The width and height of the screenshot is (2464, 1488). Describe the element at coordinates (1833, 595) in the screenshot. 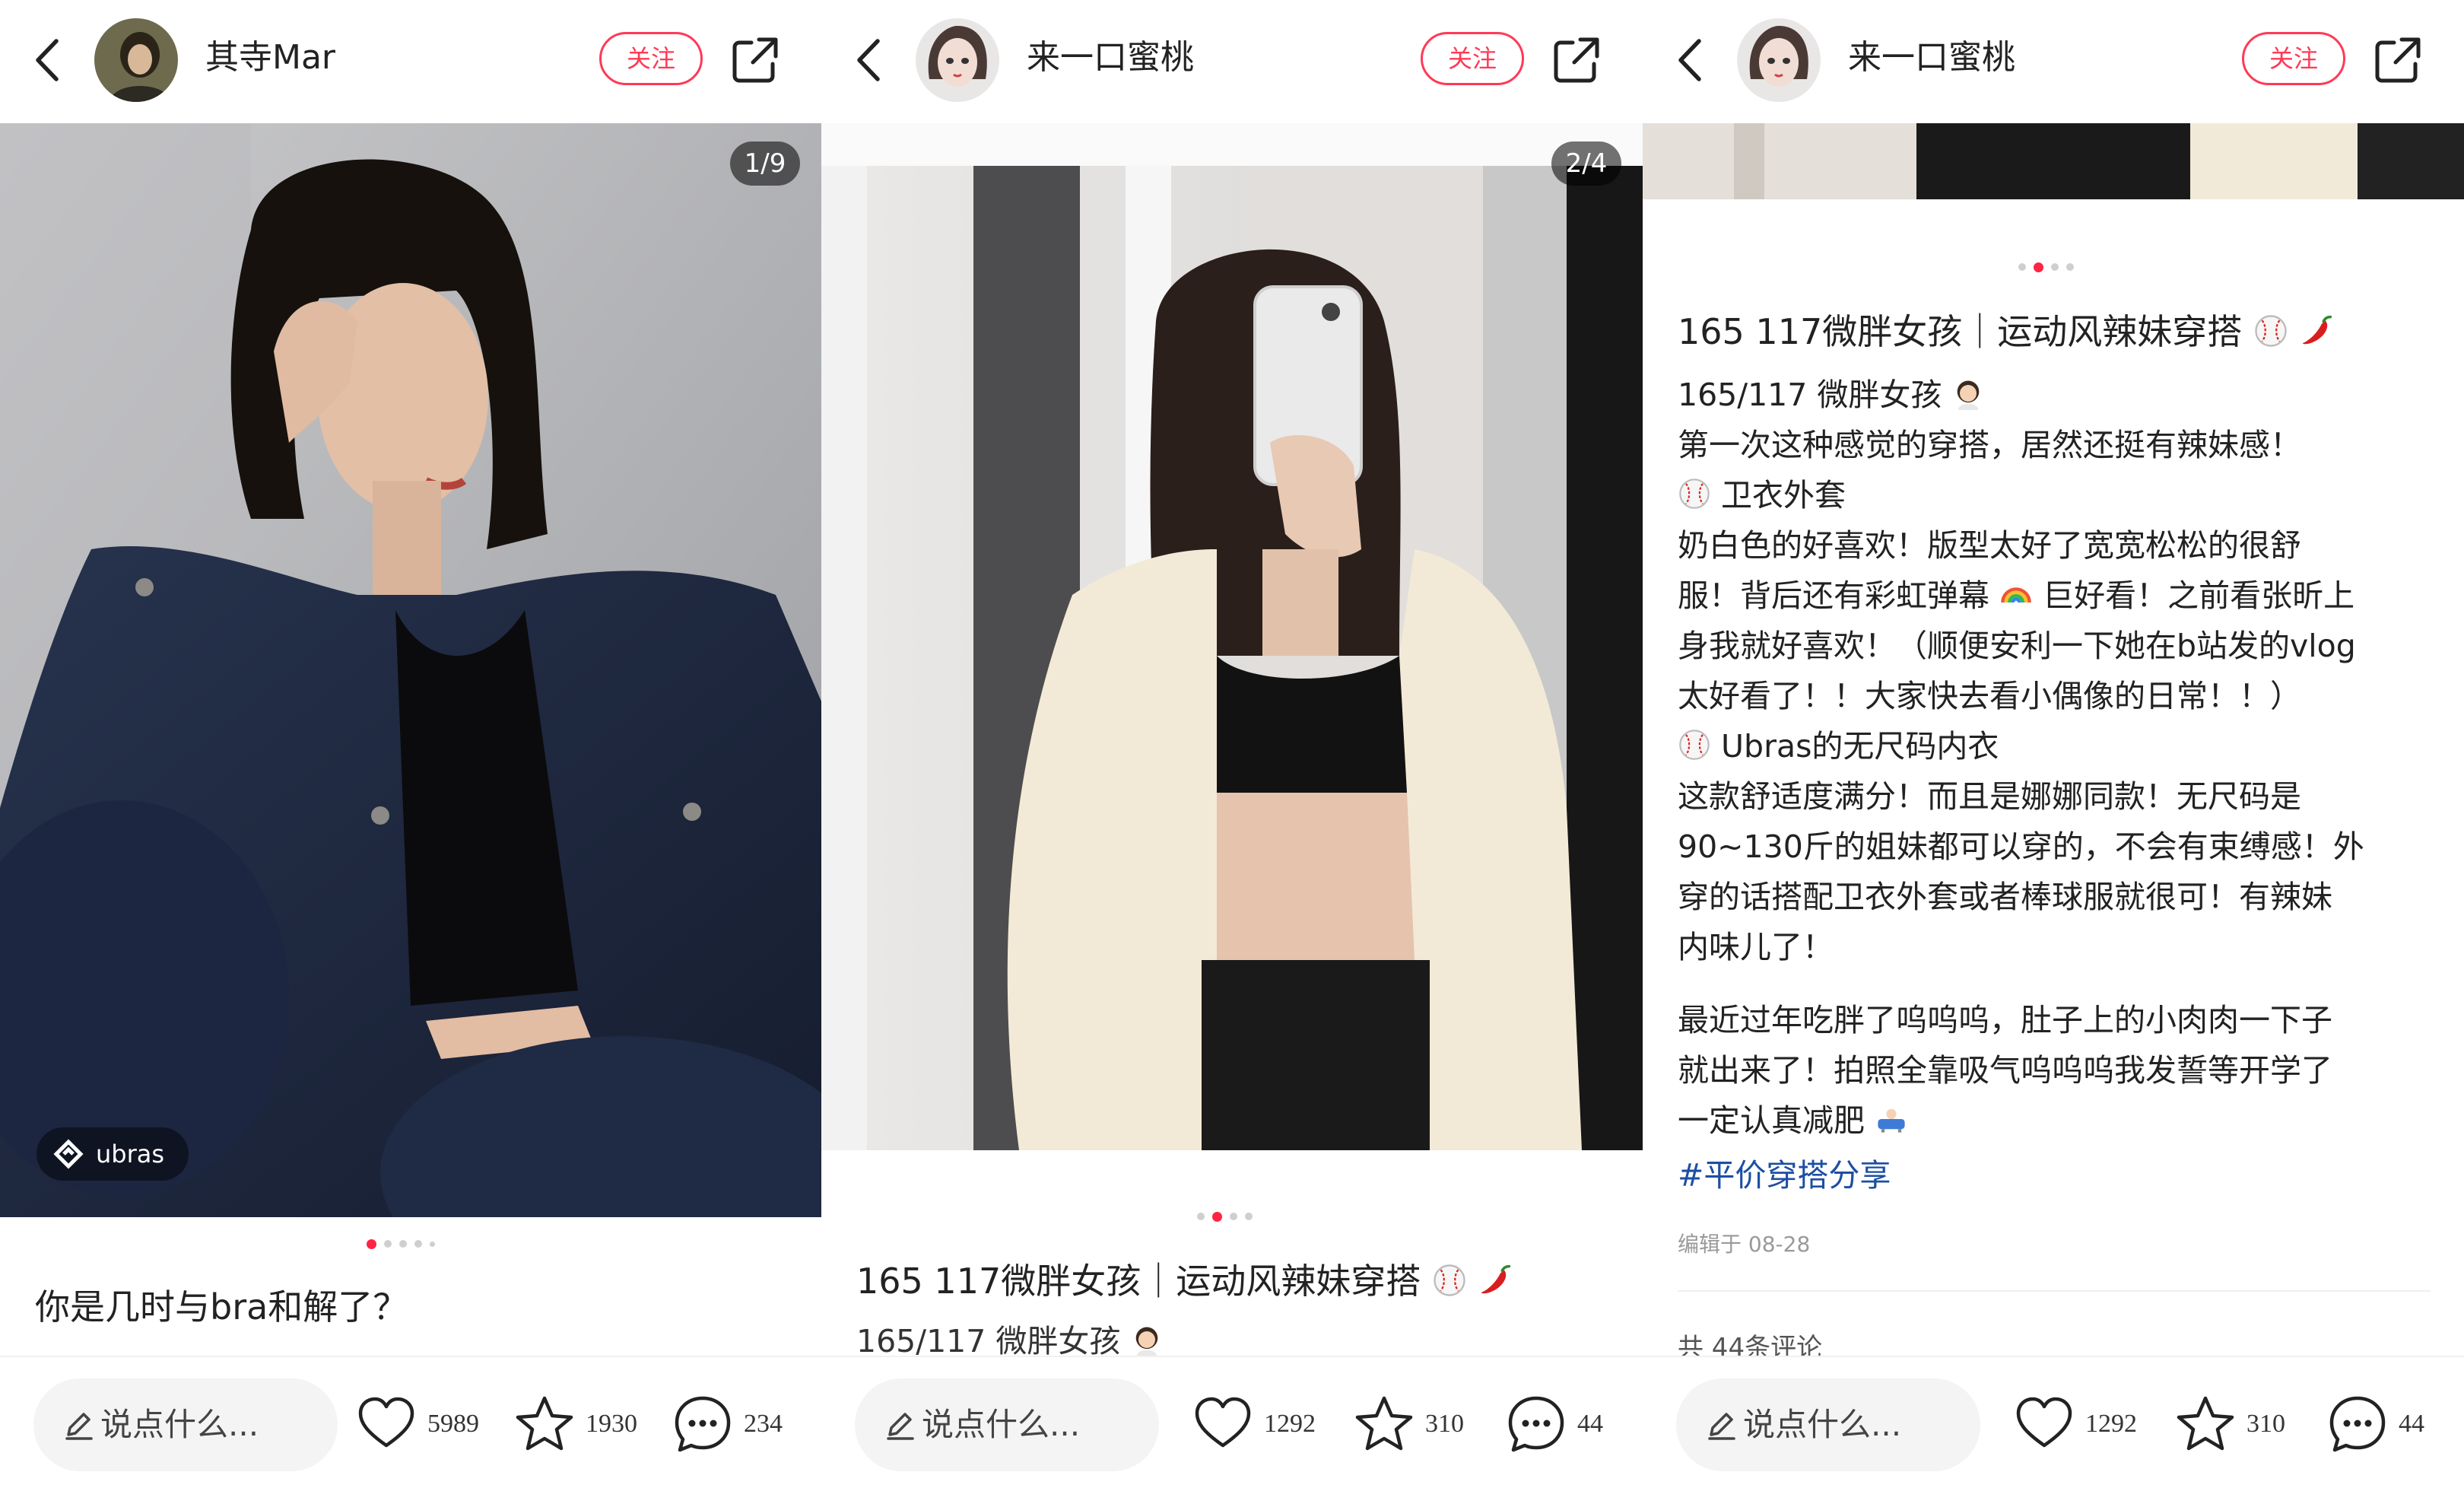

I see `body-line-text: 服！背后还有彩虹弹幕` at that location.